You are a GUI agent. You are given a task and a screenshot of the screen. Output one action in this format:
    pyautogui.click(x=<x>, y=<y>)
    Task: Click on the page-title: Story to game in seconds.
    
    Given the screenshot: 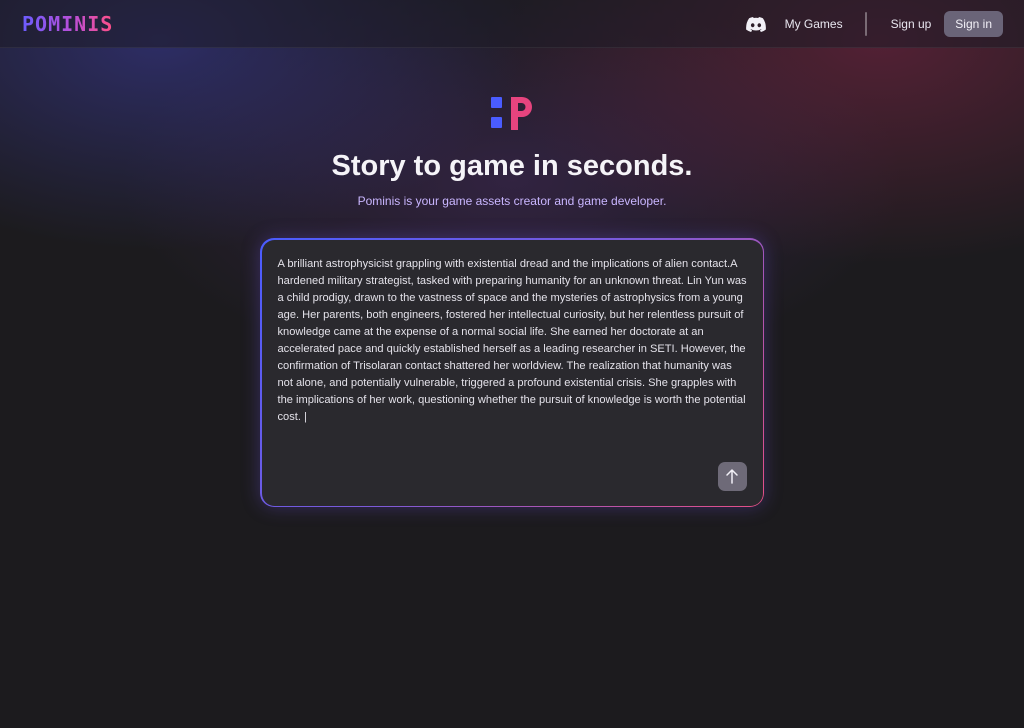 What is the action you would take?
    pyautogui.click(x=512, y=166)
    